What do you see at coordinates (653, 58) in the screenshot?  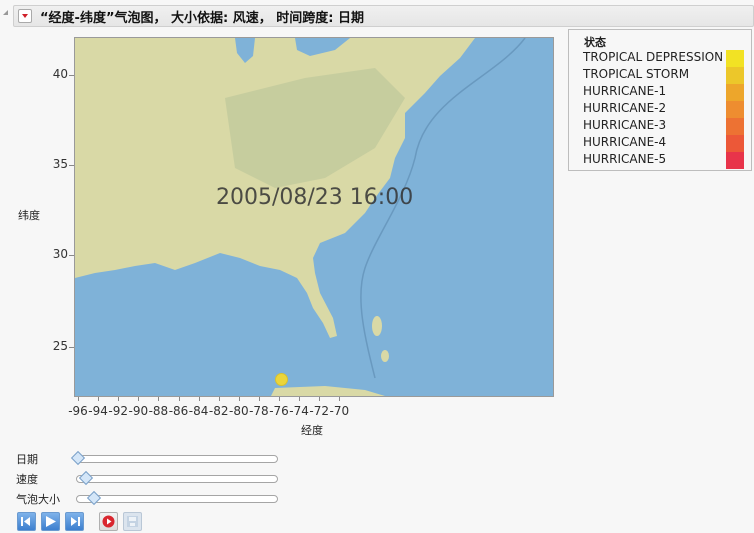 I see `legend-item: TROPICAL DEPRESSION` at bounding box center [653, 58].